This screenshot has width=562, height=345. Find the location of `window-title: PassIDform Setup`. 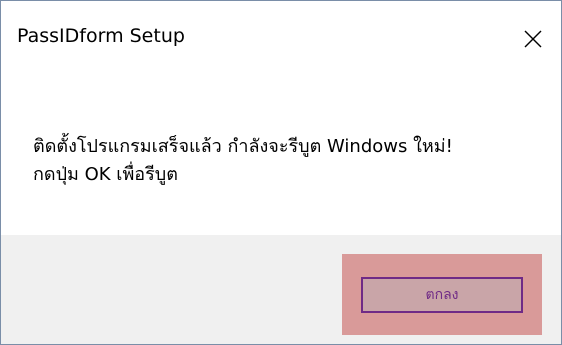

window-title: PassIDform Setup is located at coordinates (101, 36).